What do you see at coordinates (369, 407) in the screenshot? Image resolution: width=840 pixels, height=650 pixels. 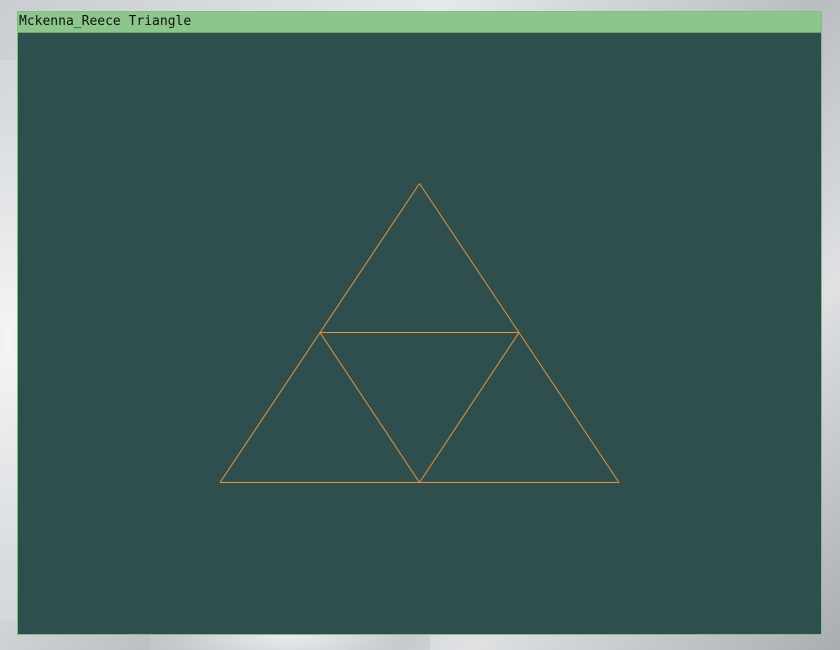 I see `inner-left-edge` at bounding box center [369, 407].